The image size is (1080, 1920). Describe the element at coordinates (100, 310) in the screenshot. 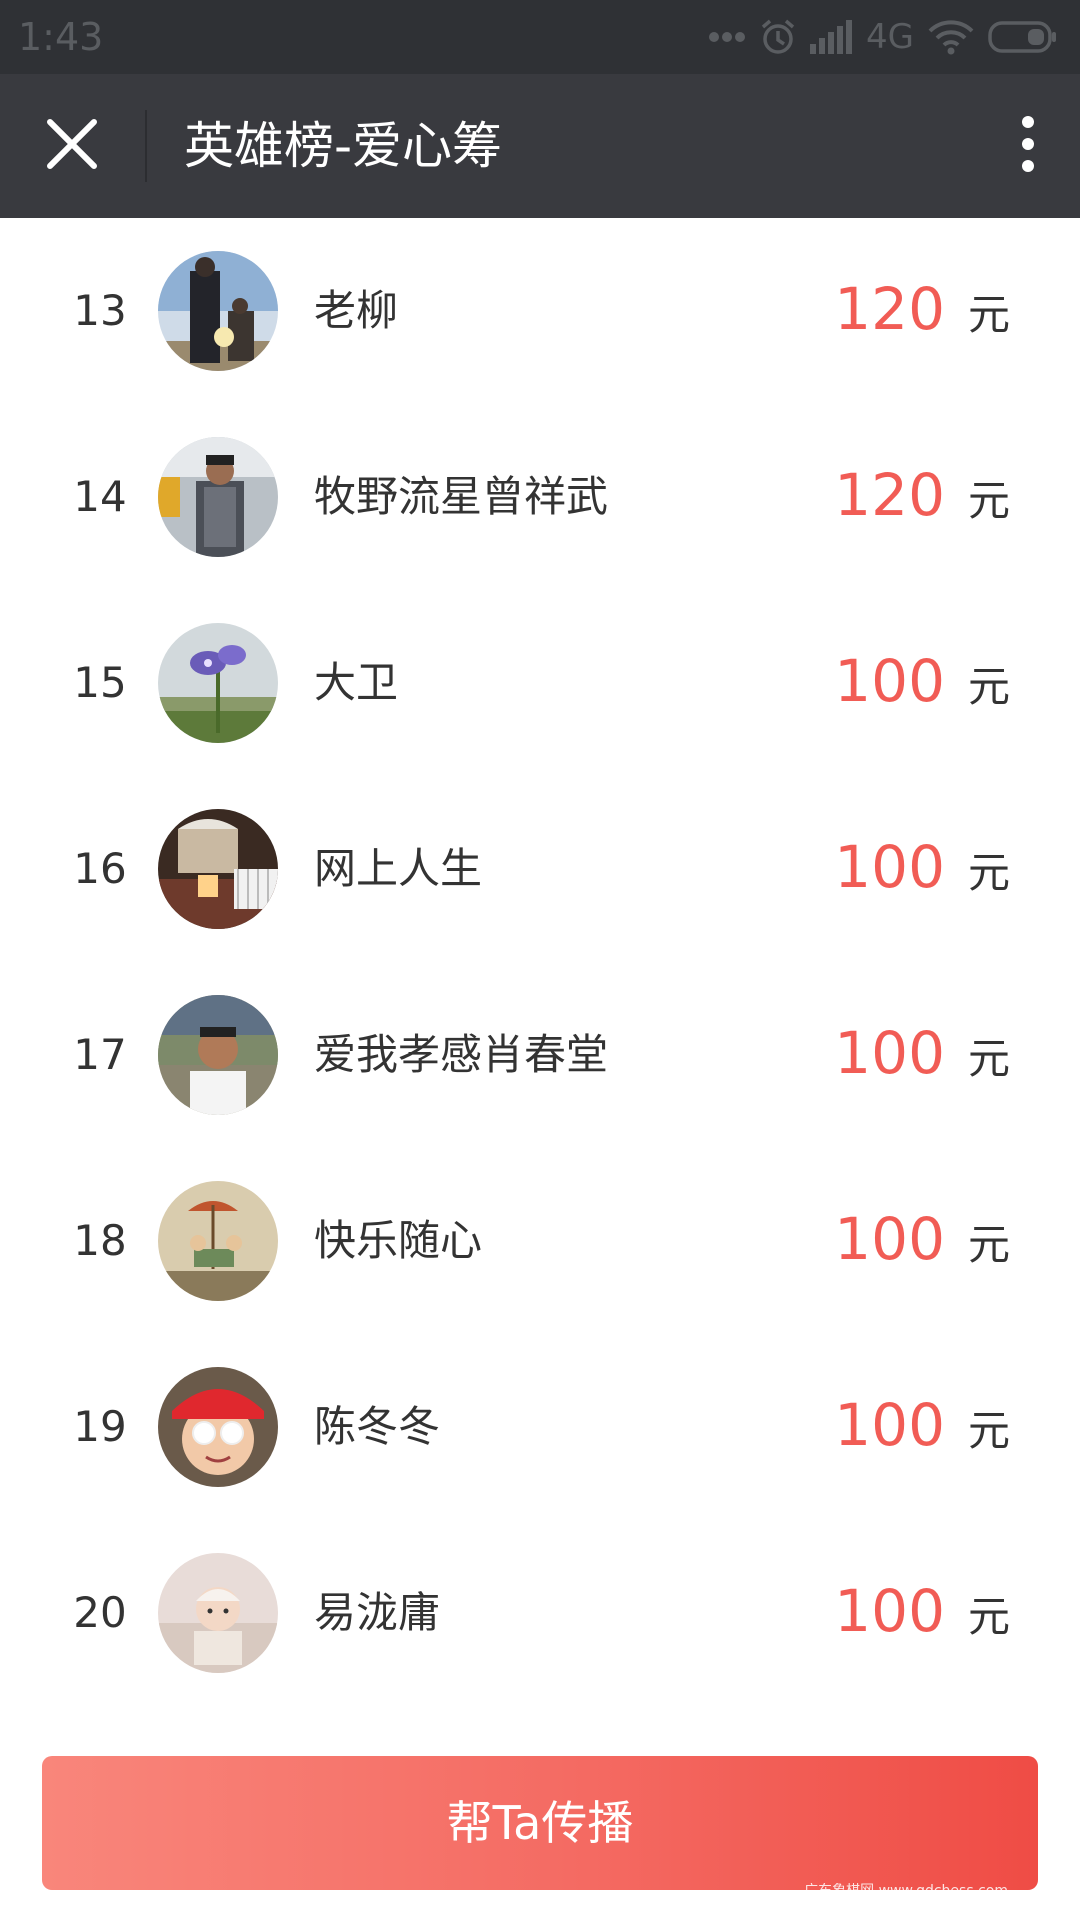

I see `rank-number: 13` at that location.